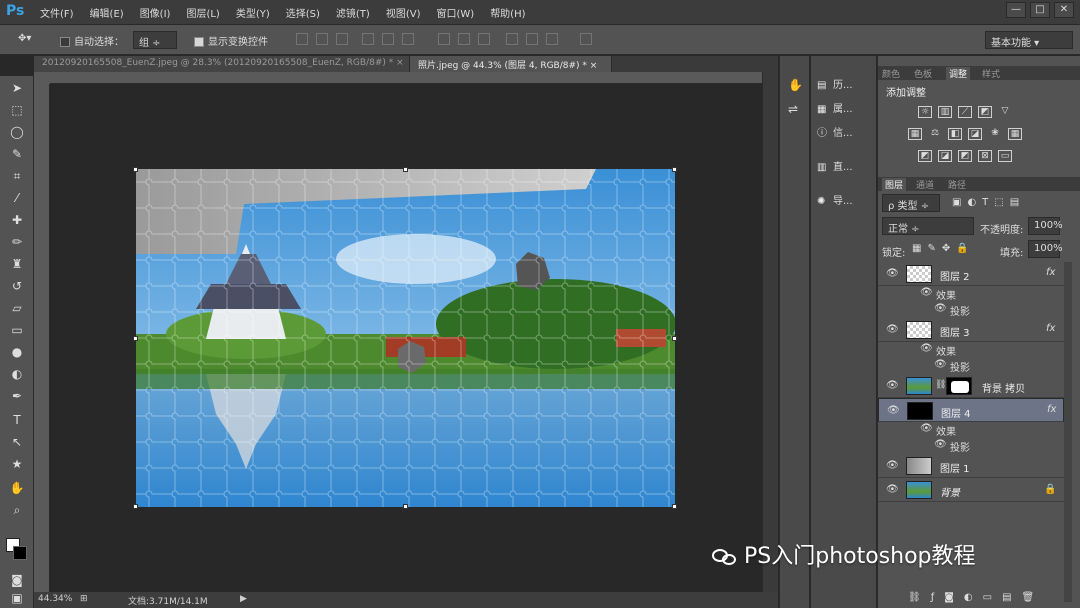  Describe the element at coordinates (20, 553) in the screenshot. I see `background-color-swatch` at that location.